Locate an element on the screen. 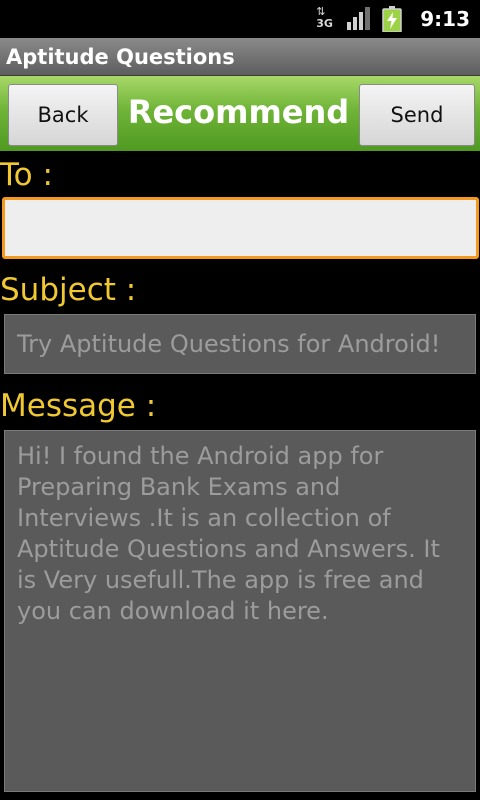 This screenshot has width=480, height=800. recommend-toolbar: Back Recommend Send is located at coordinates (240, 113).